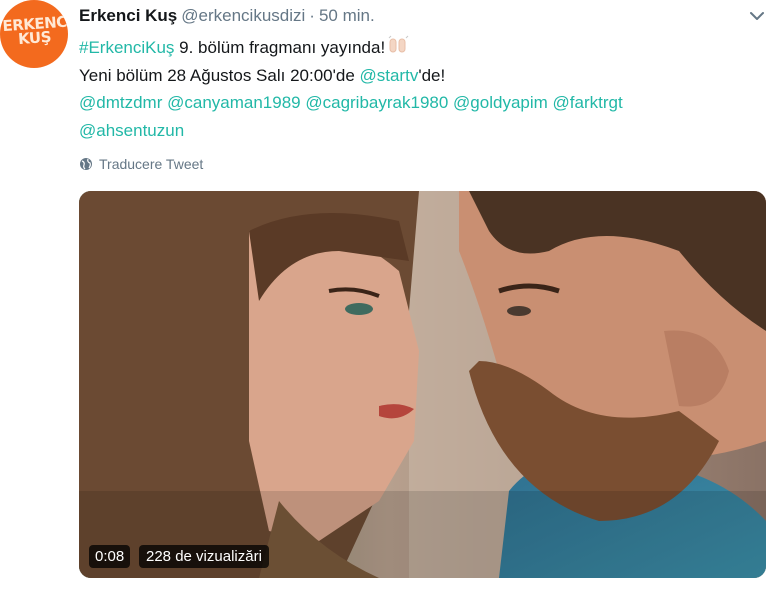 This screenshot has height=598, width=773. What do you see at coordinates (243, 15) in the screenshot?
I see `user-handle: @erkencikusdizi` at bounding box center [243, 15].